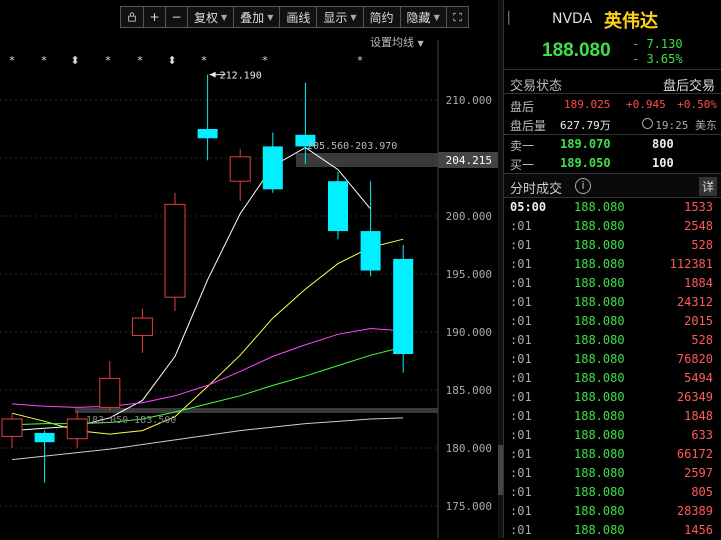  I want to click on ma-setting-dropdown: 设置均线 ▼, so click(397, 42).